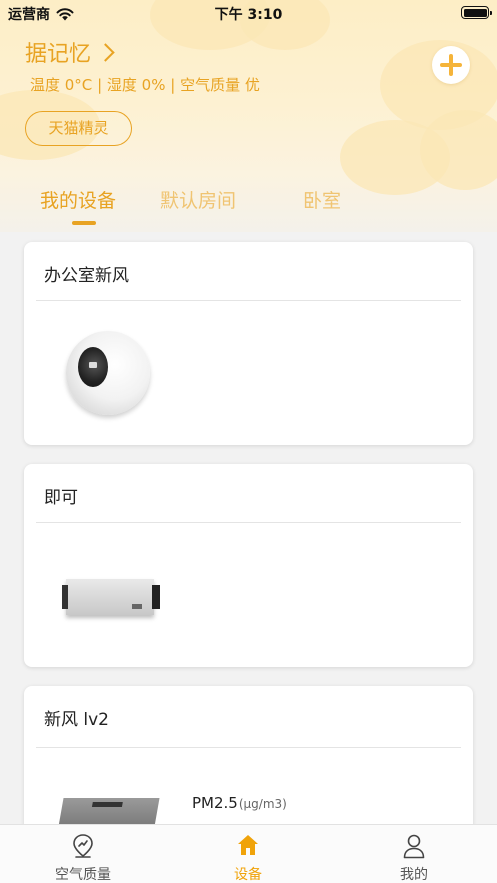  I want to click on nav-label: 空气质量, so click(83, 875).